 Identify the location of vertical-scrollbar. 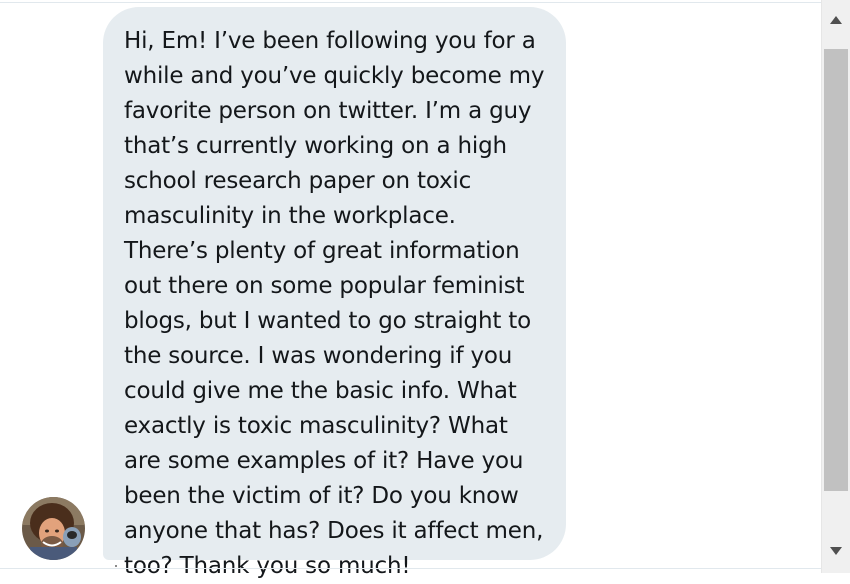
(835, 286).